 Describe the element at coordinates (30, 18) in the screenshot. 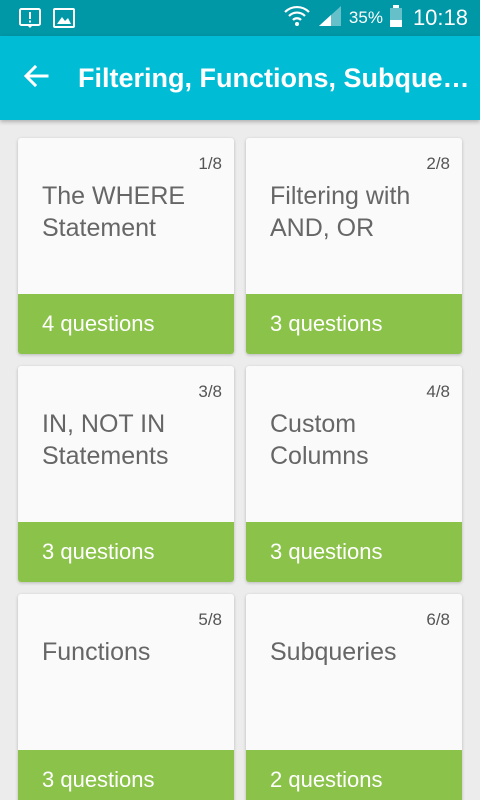

I see `alert-notification-icon` at that location.